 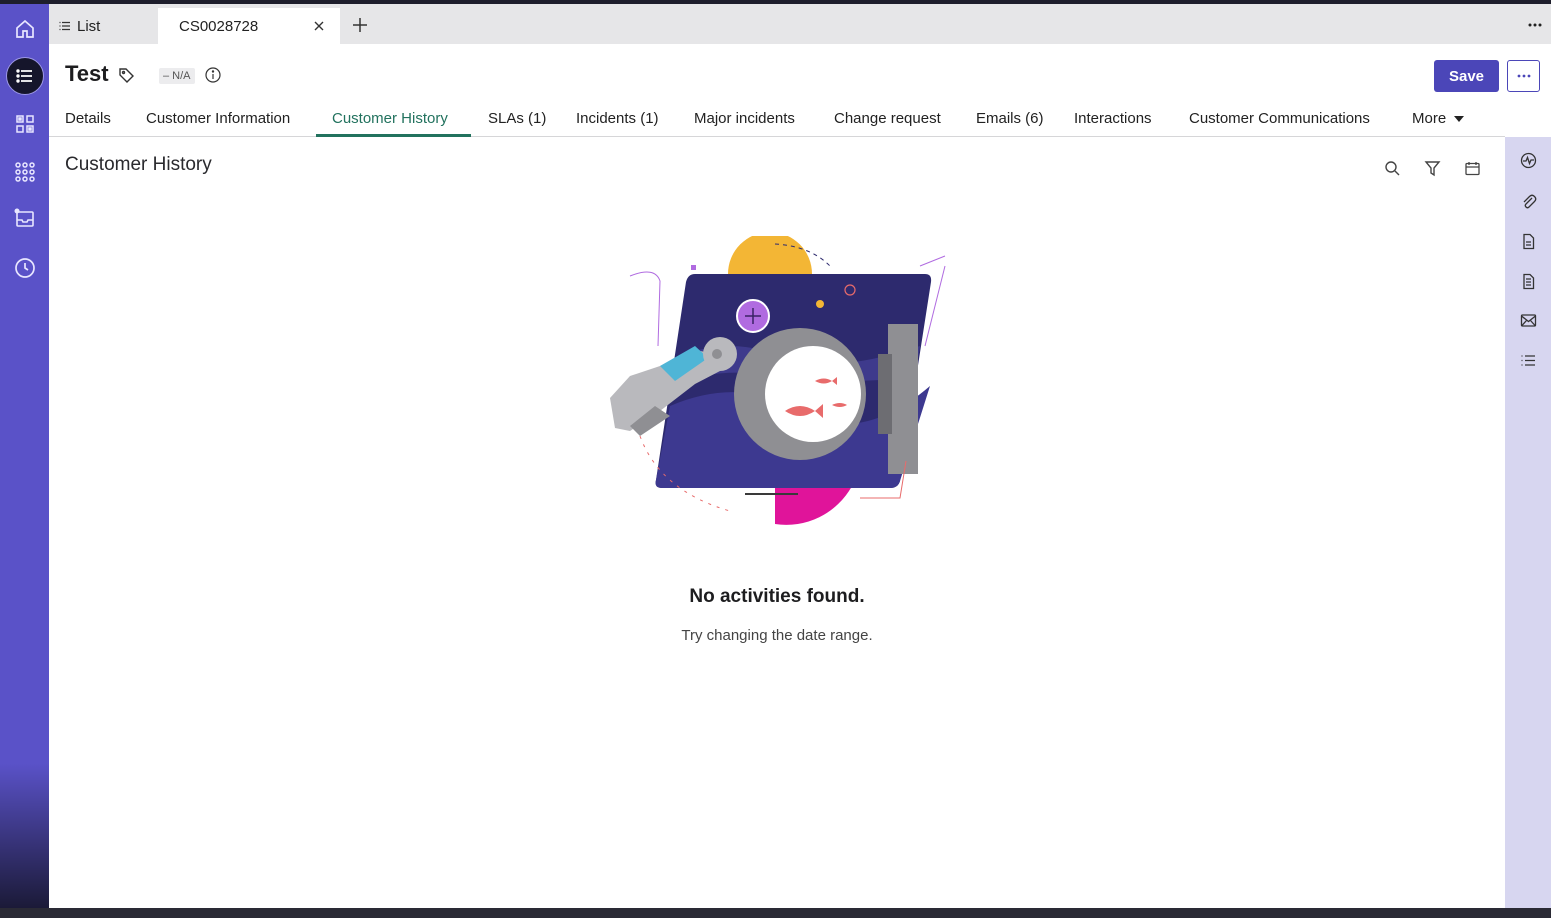 What do you see at coordinates (24, 456) in the screenshot?
I see `left-nav-rail` at bounding box center [24, 456].